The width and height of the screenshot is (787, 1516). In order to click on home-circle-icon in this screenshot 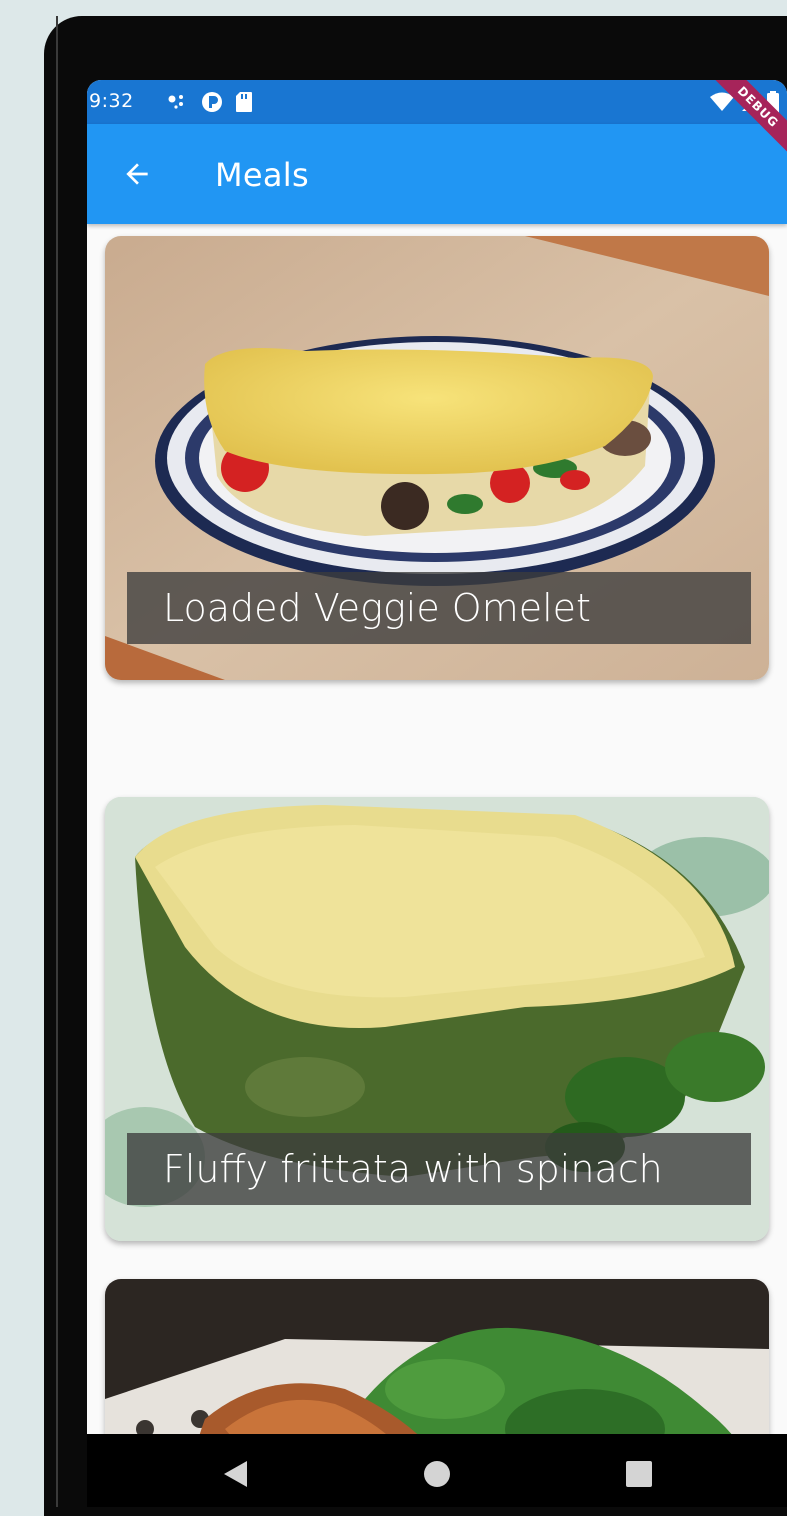, I will do `click(437, 1474)`.